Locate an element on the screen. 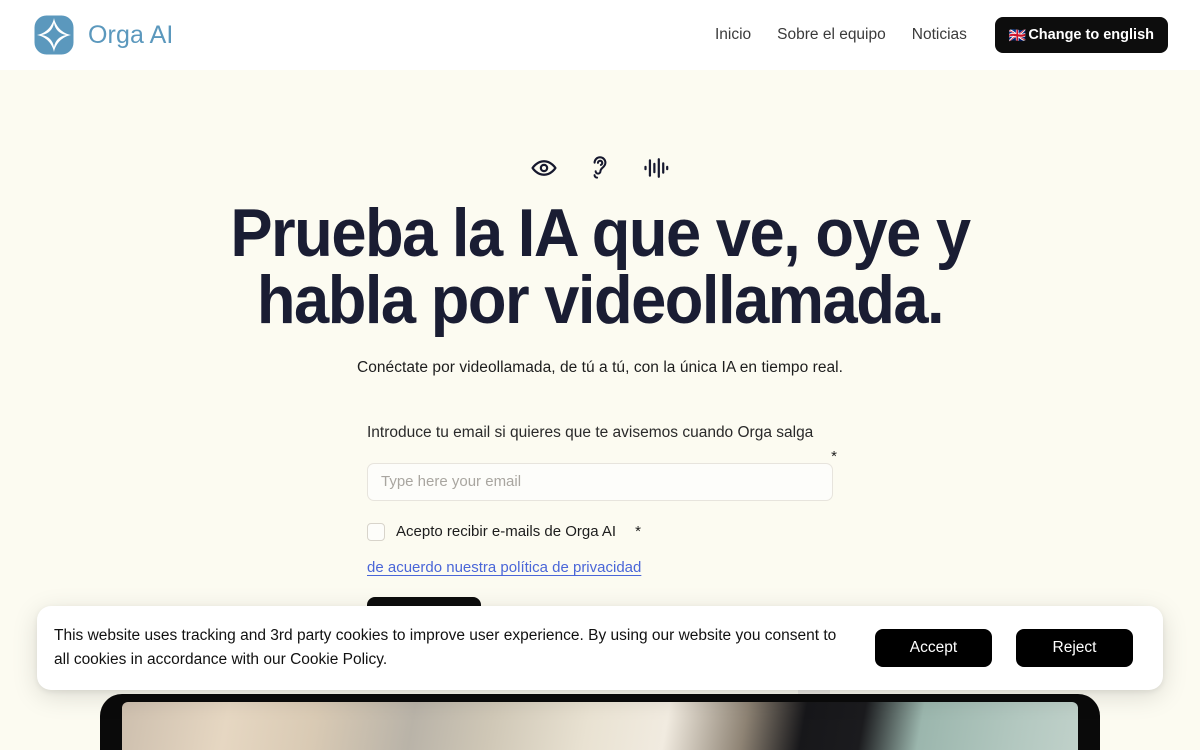  brand-name: Orga AI is located at coordinates (131, 34).